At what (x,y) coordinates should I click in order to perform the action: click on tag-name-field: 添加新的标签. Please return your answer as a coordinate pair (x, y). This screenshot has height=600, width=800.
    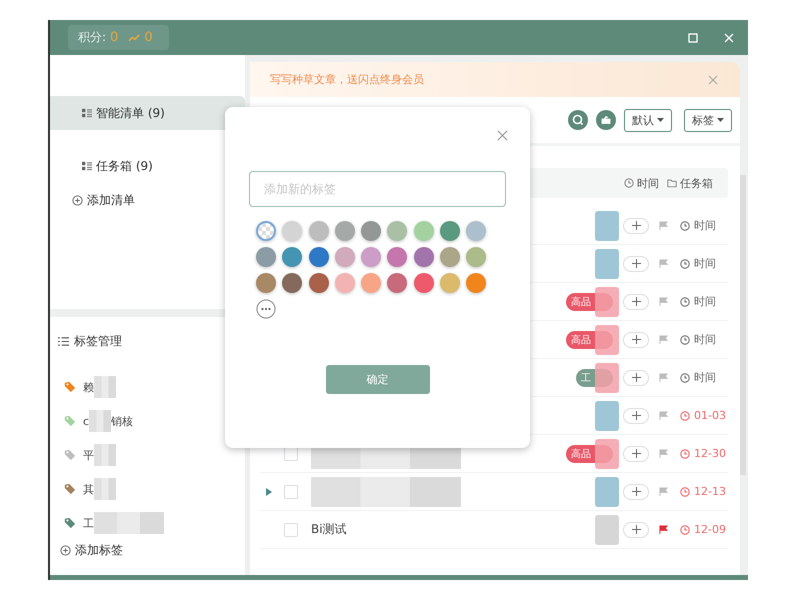
    Looking at the image, I should click on (377, 189).